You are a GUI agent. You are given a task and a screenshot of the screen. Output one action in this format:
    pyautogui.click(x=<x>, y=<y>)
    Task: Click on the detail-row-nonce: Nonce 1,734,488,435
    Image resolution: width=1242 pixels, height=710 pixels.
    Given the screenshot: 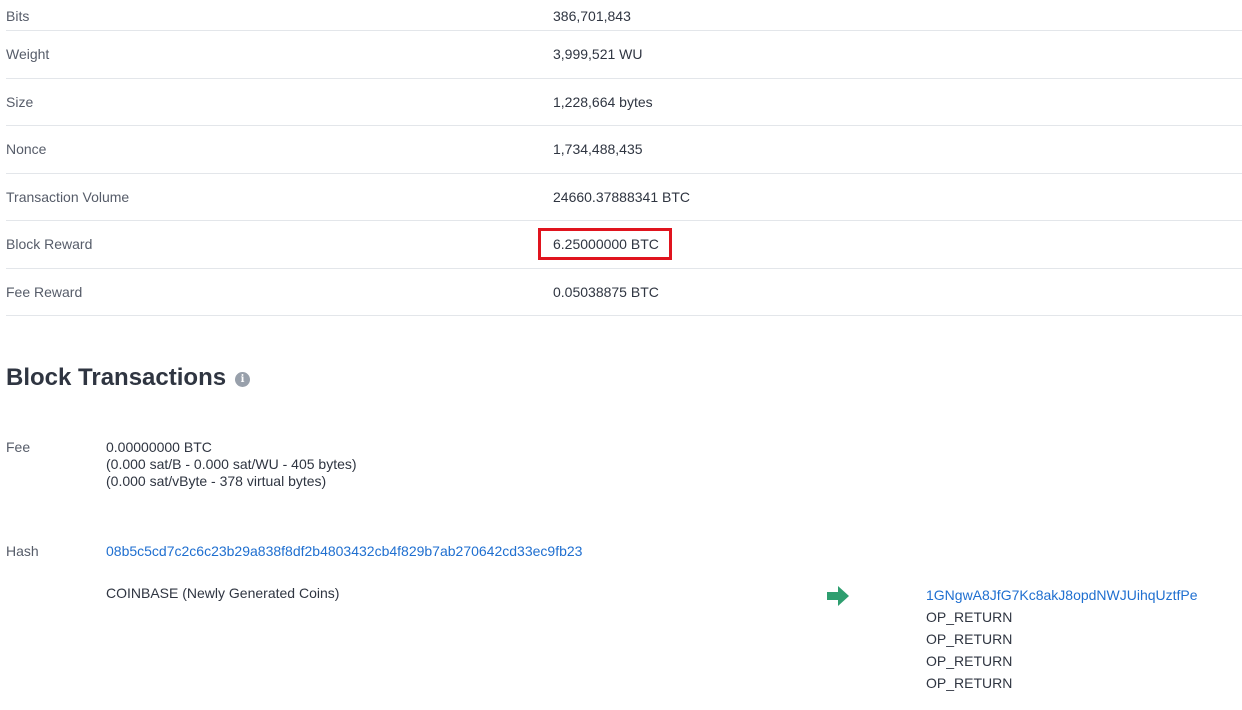 What is the action you would take?
    pyautogui.click(x=624, y=150)
    